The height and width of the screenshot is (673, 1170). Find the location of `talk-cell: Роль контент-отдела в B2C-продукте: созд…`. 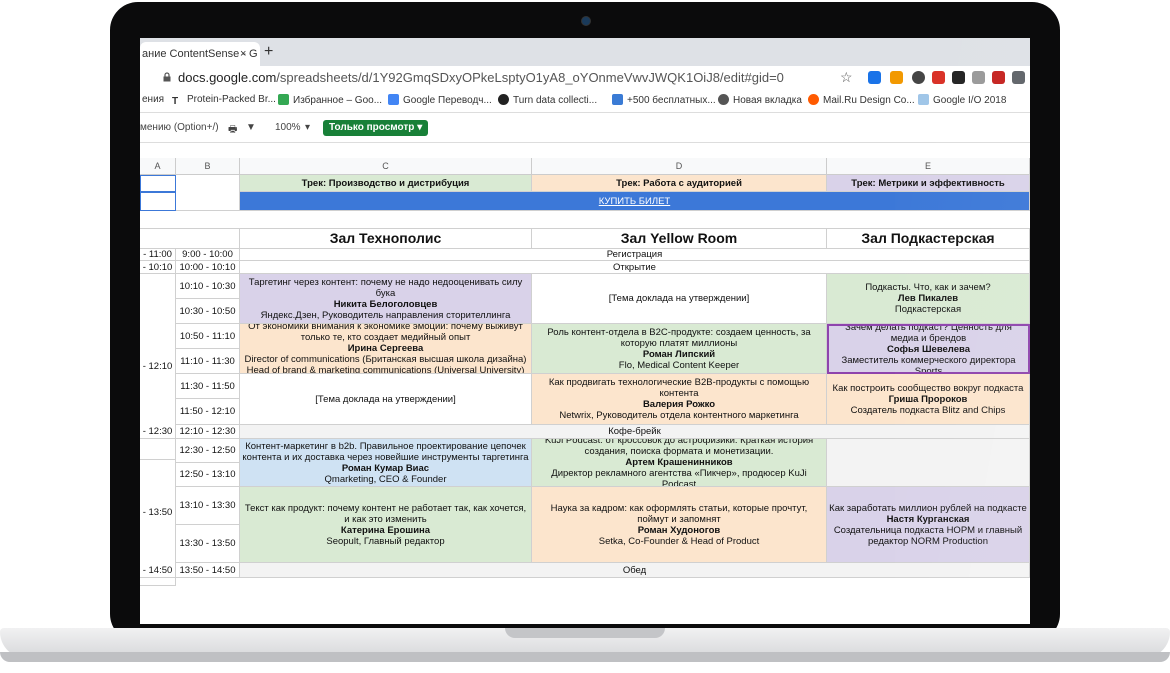

talk-cell: Роль контент-отдела в B2C-продукте: созд… is located at coordinates (679, 349).